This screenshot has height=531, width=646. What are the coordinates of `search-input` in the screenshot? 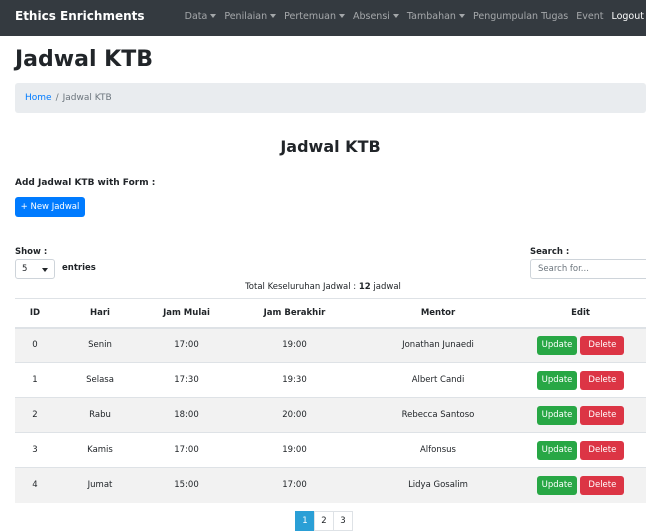 It's located at (588, 269).